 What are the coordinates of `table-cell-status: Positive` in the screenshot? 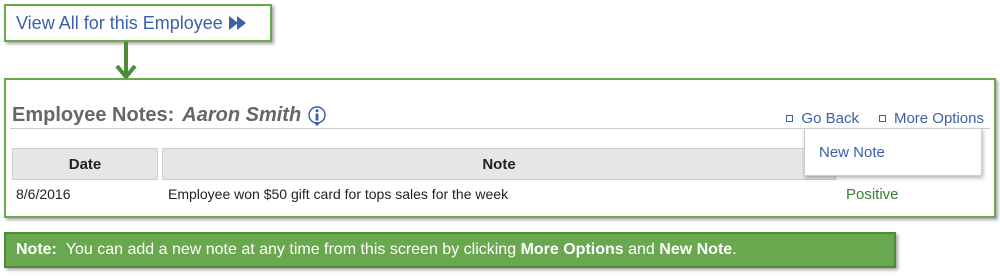 It's located at (872, 194).